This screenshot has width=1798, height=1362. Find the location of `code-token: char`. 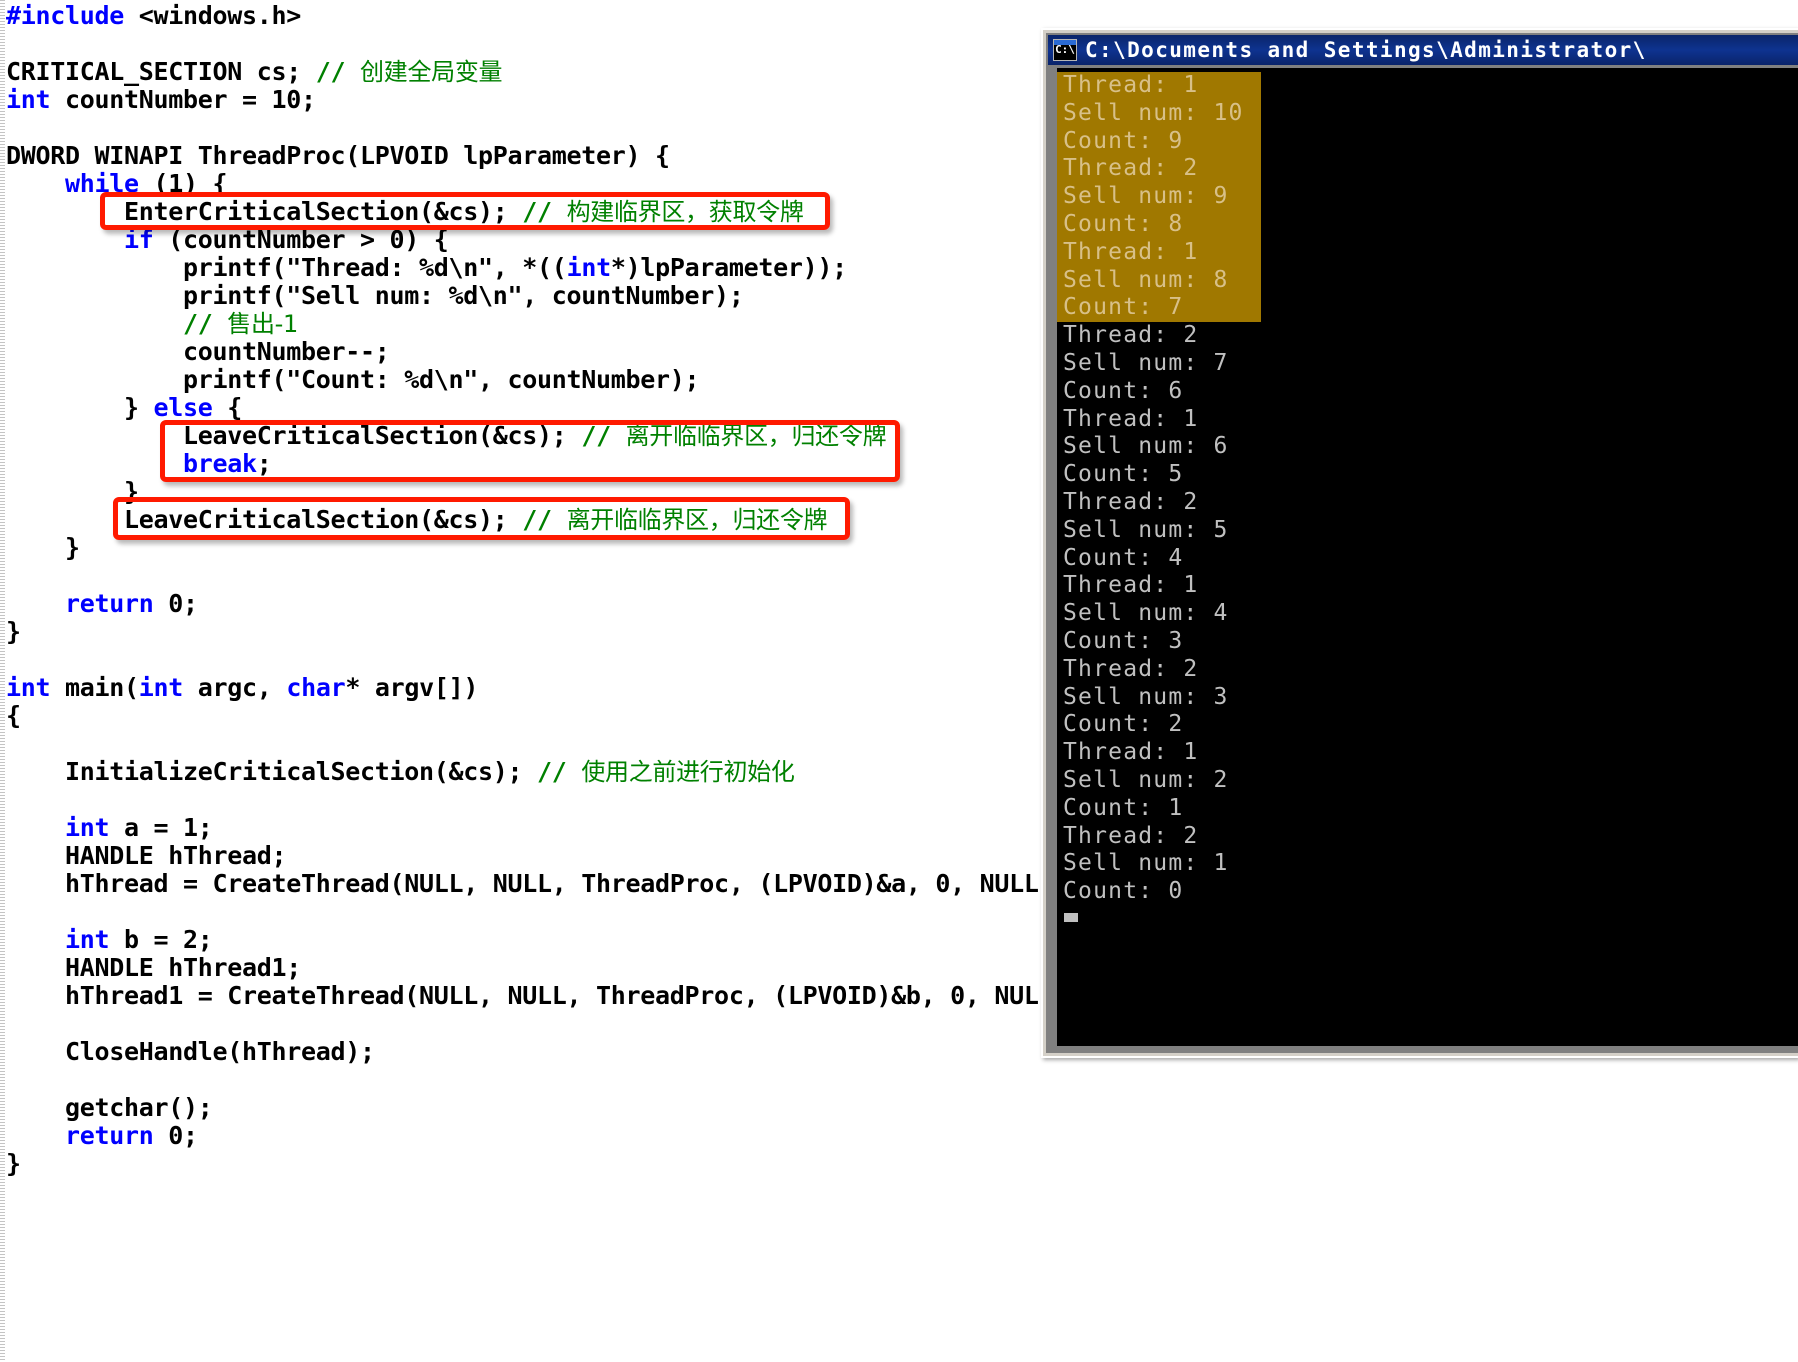

code-token: char is located at coordinates (316, 687).